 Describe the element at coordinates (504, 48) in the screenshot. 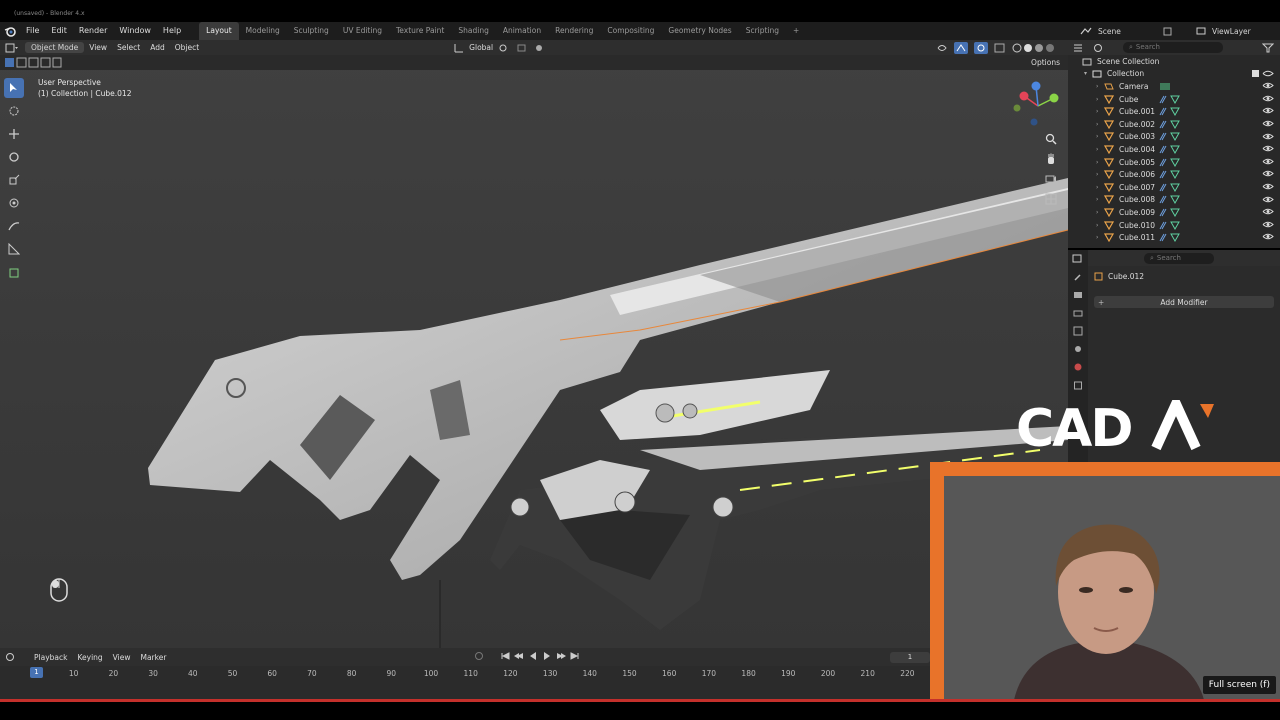

I see `pivot-icon` at that location.